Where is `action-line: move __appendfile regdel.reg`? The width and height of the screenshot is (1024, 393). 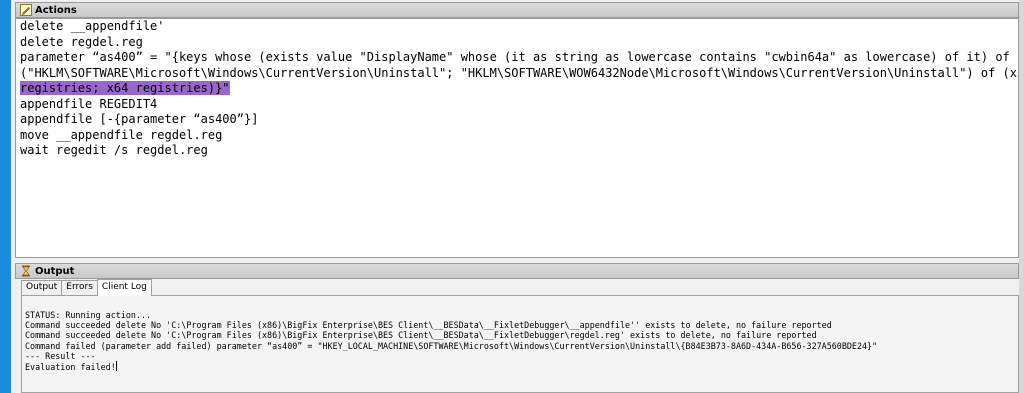 action-line: move __appendfile regdel.reg is located at coordinates (121, 134).